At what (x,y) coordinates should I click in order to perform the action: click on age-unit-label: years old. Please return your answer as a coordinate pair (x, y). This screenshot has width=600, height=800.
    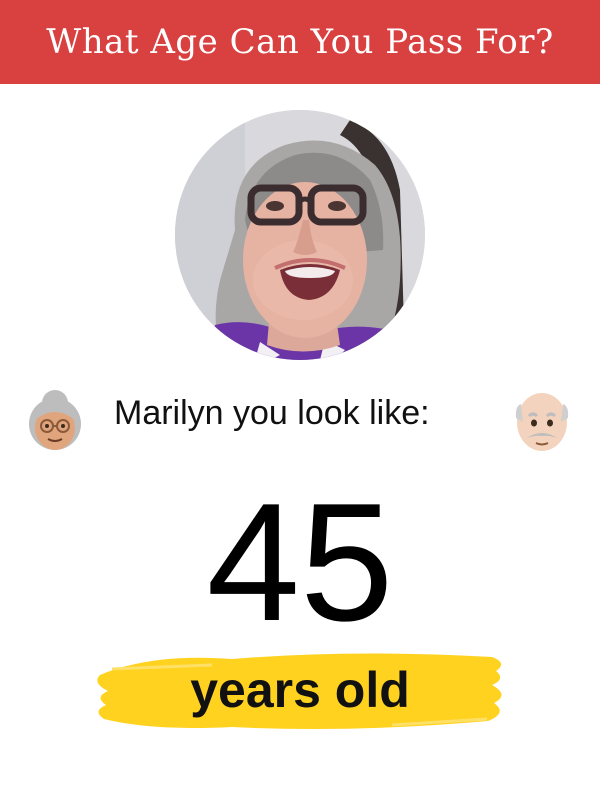
    Looking at the image, I should click on (300, 690).